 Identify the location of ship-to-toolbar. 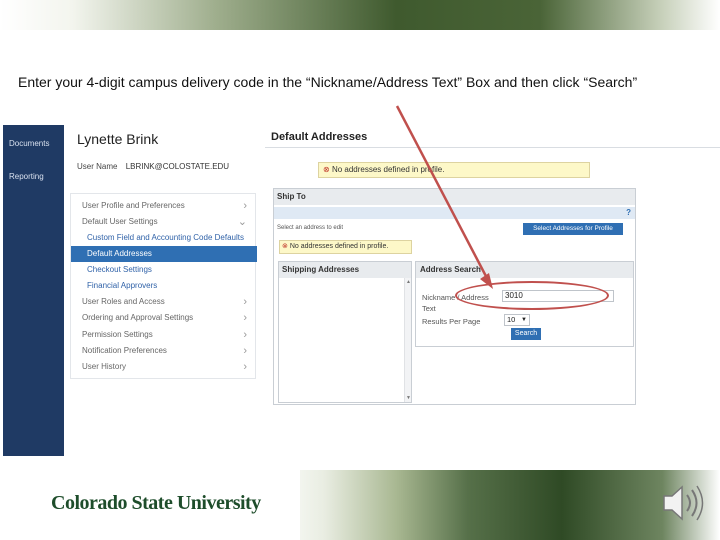
(454, 213).